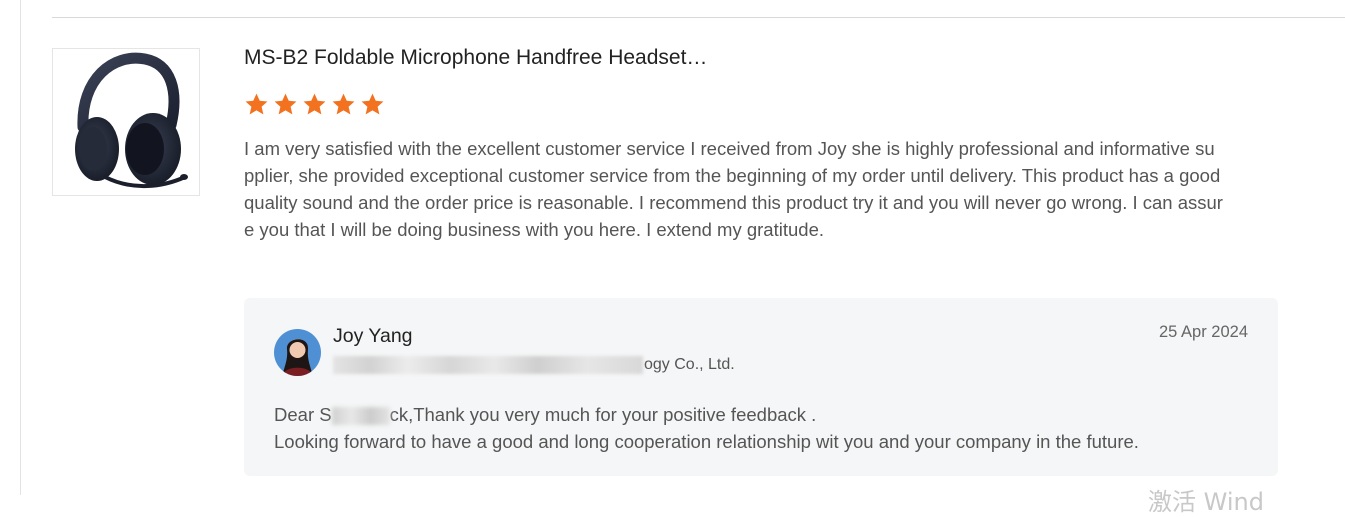  What do you see at coordinates (1203, 332) in the screenshot?
I see `reply-date: 25 Apr 2024` at bounding box center [1203, 332].